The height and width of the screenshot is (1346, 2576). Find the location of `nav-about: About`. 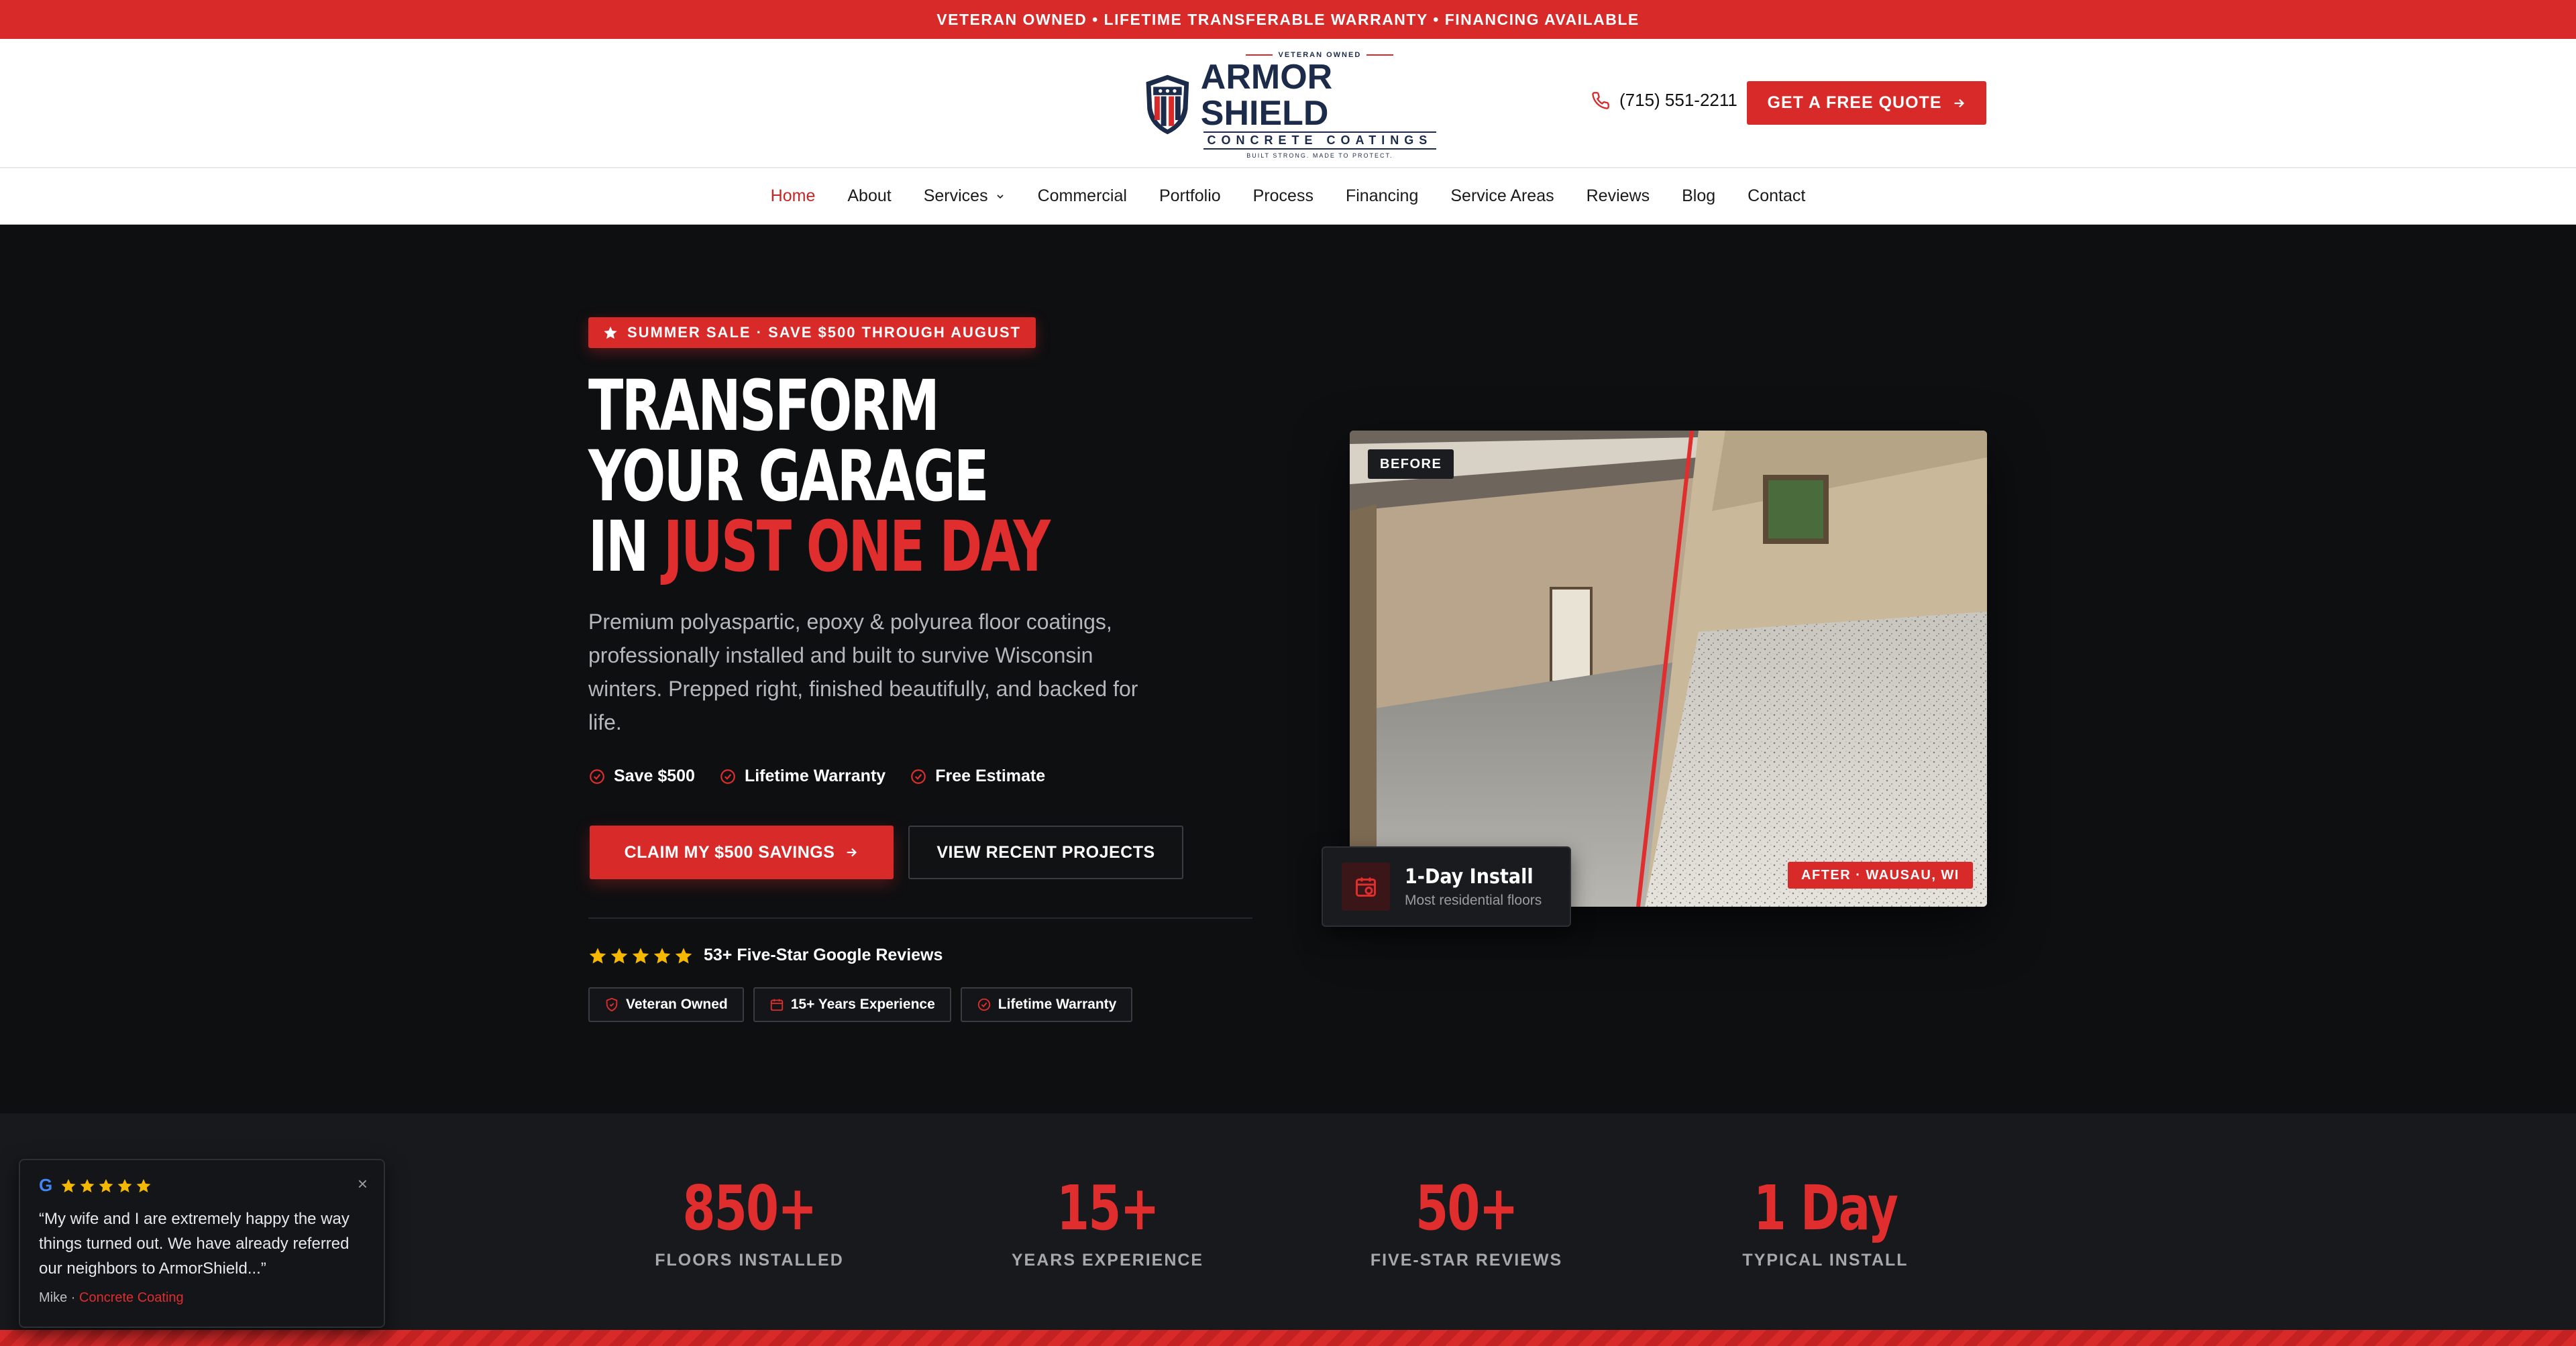

nav-about: About is located at coordinates (869, 196).